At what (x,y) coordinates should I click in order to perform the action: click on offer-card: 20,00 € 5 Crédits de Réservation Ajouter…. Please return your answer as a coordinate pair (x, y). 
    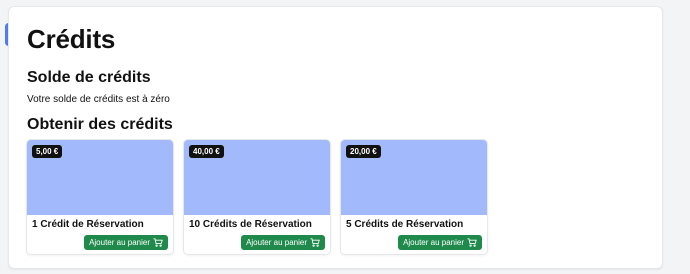
    Looking at the image, I should click on (414, 197).